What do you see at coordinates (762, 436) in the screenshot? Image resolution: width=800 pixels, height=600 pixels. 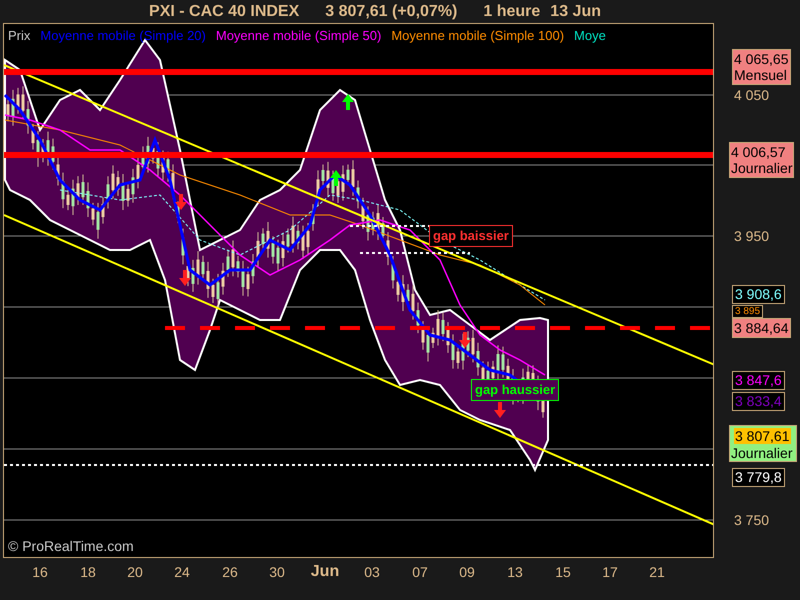 I see `last-price-tag: 3 807,61` at bounding box center [762, 436].